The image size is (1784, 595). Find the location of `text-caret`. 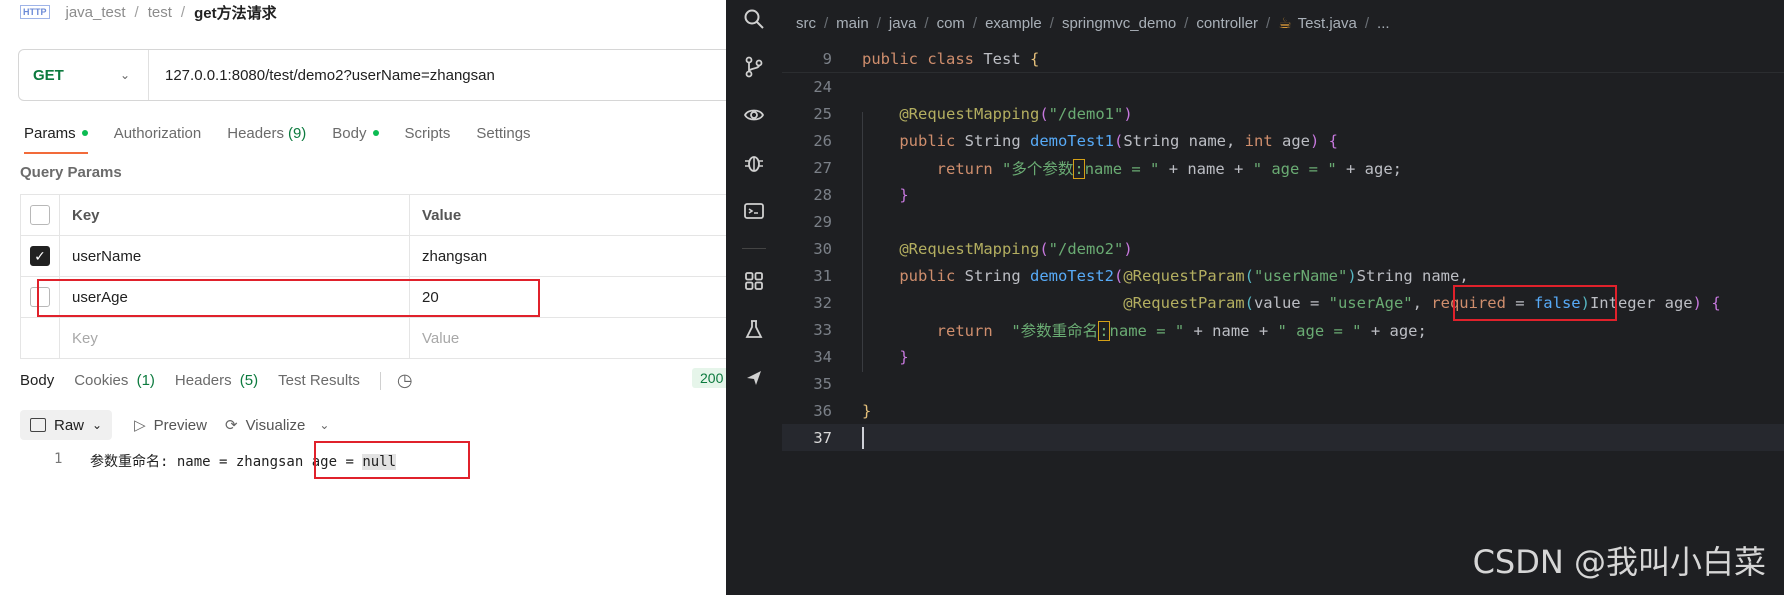

text-caret is located at coordinates (863, 438).